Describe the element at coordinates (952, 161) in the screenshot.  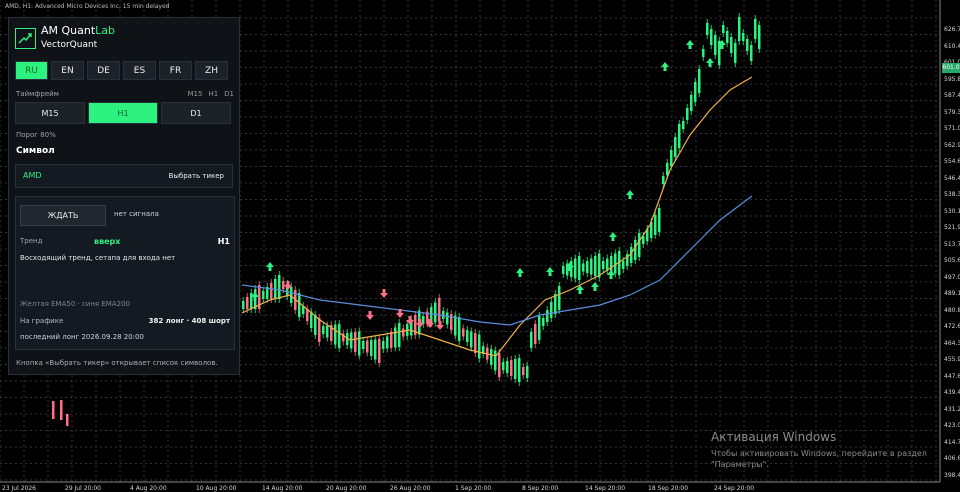
I see `y-axis-label: 554.6` at that location.